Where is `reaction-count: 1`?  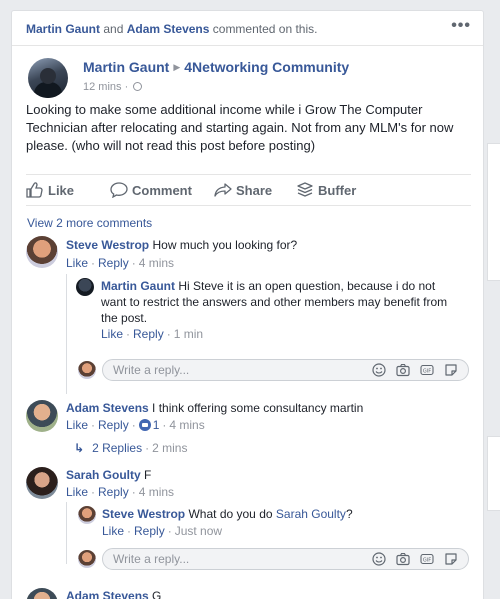 reaction-count: 1 is located at coordinates (156, 425).